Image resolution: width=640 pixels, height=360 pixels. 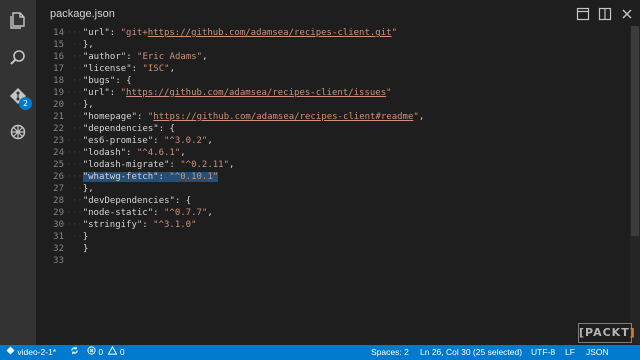 I want to click on indentation-status: Spaces: 2, so click(x=390, y=352).